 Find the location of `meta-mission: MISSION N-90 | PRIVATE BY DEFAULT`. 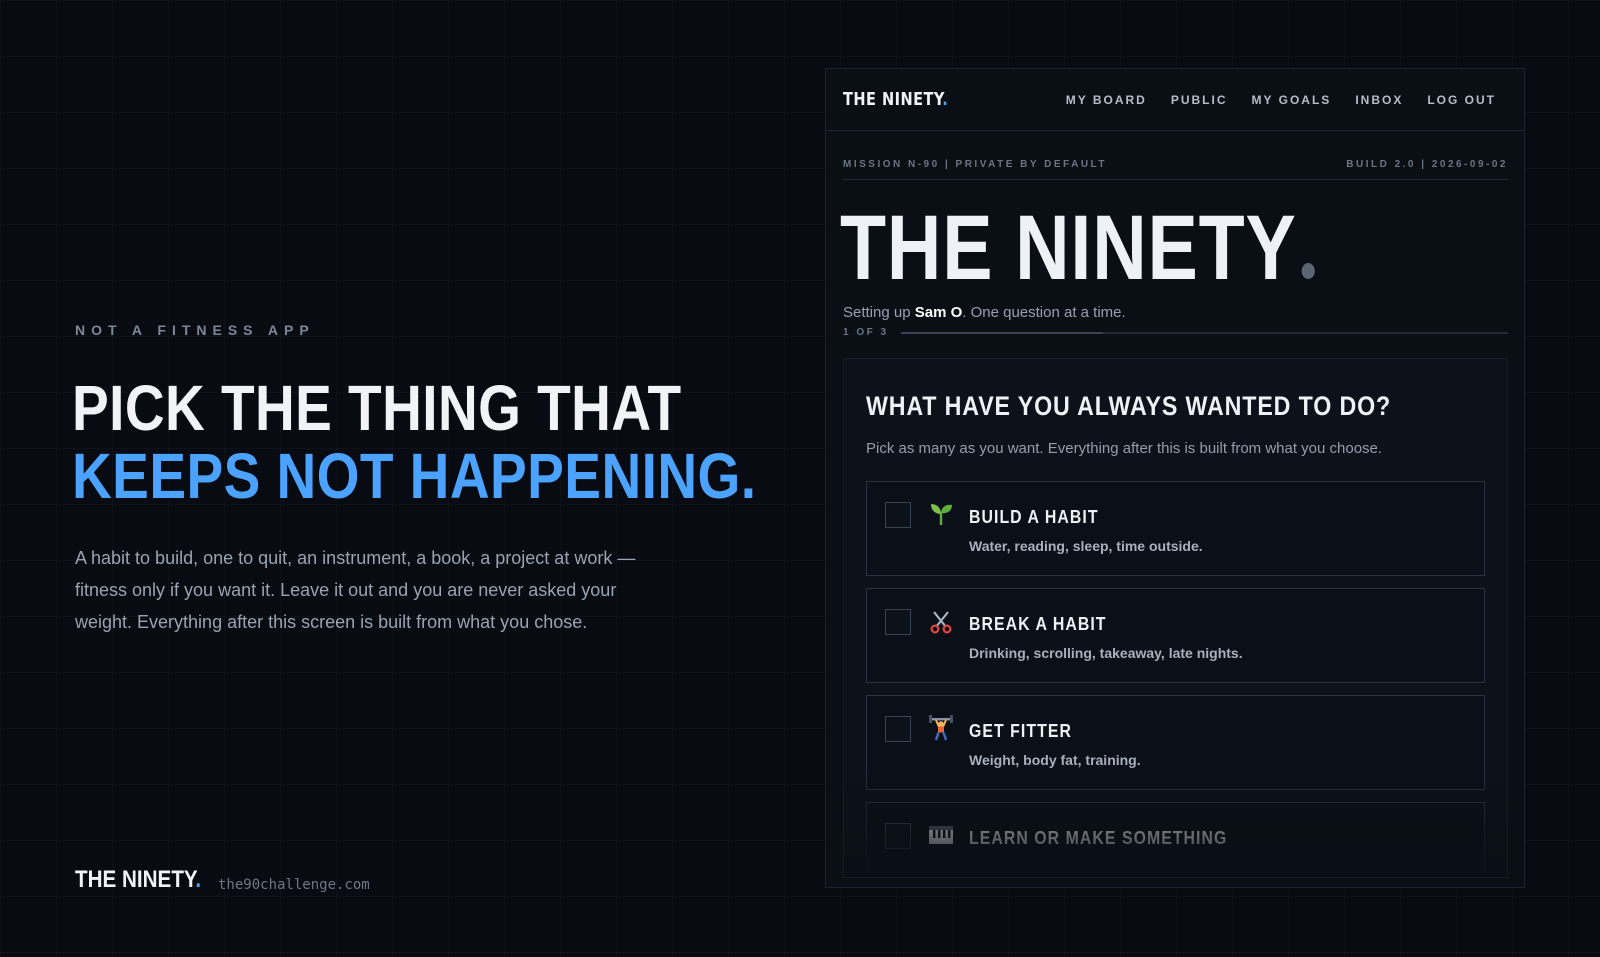

meta-mission: MISSION N-90 | PRIVATE BY DEFAULT is located at coordinates (975, 164).